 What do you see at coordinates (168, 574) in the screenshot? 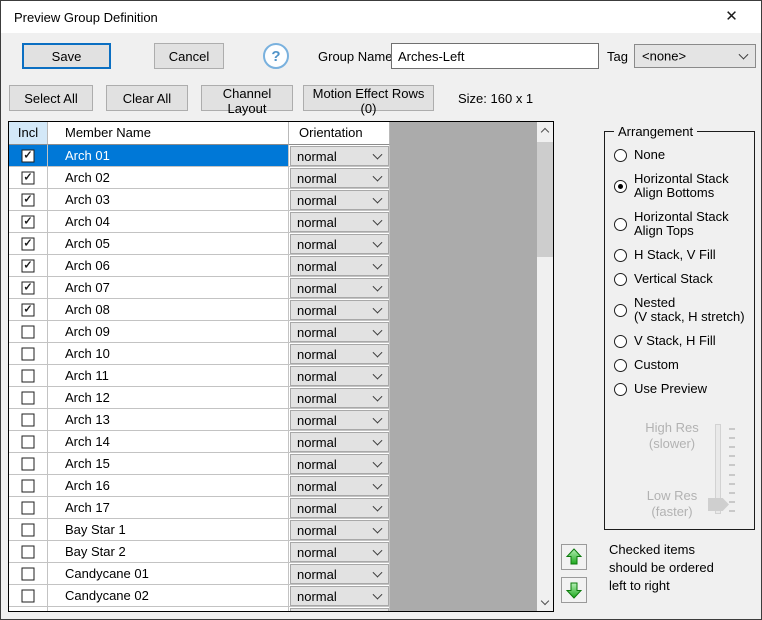
I see `member-name-cell: Candycane 01` at bounding box center [168, 574].